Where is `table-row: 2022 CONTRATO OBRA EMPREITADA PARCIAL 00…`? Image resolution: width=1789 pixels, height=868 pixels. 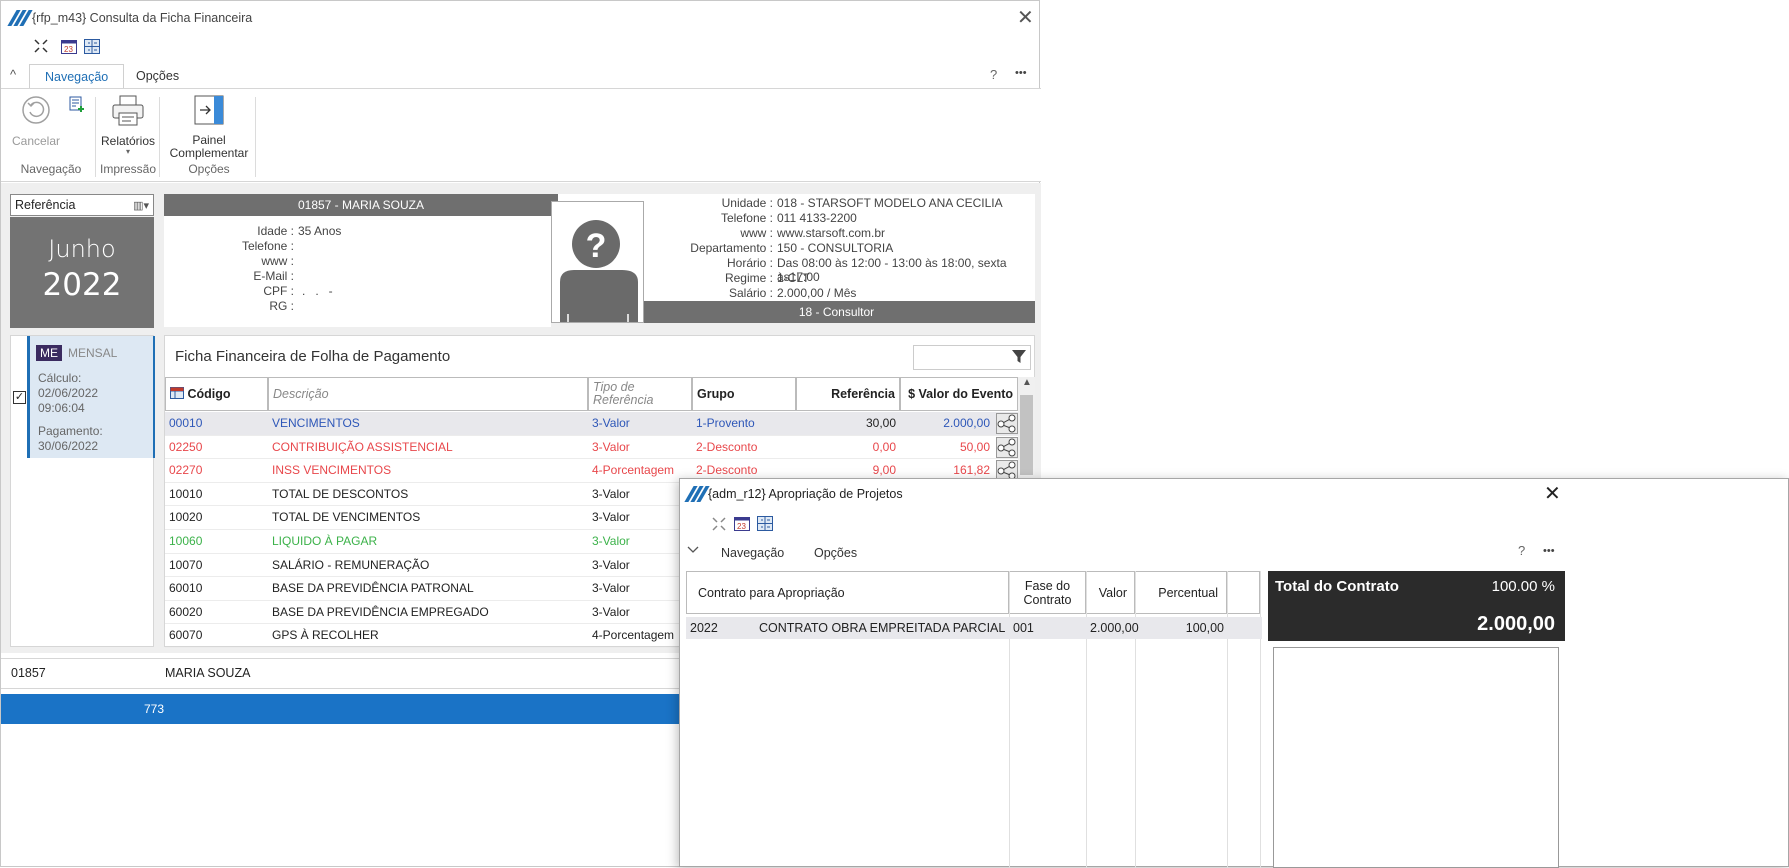 table-row: 2022 CONTRATO OBRA EMPREITADA PARCIAL 00… is located at coordinates (974, 628).